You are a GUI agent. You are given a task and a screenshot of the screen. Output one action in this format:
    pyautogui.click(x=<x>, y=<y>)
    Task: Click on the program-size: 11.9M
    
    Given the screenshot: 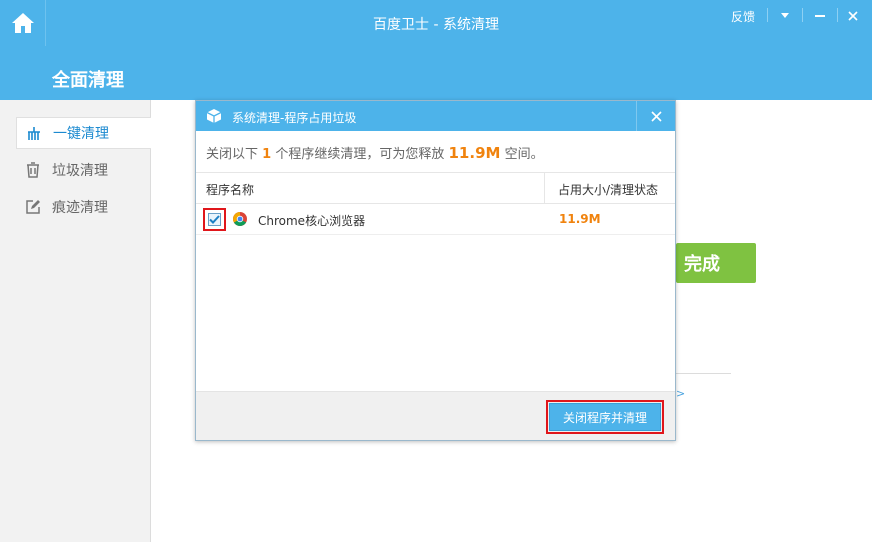 What is the action you would take?
    pyautogui.click(x=580, y=219)
    